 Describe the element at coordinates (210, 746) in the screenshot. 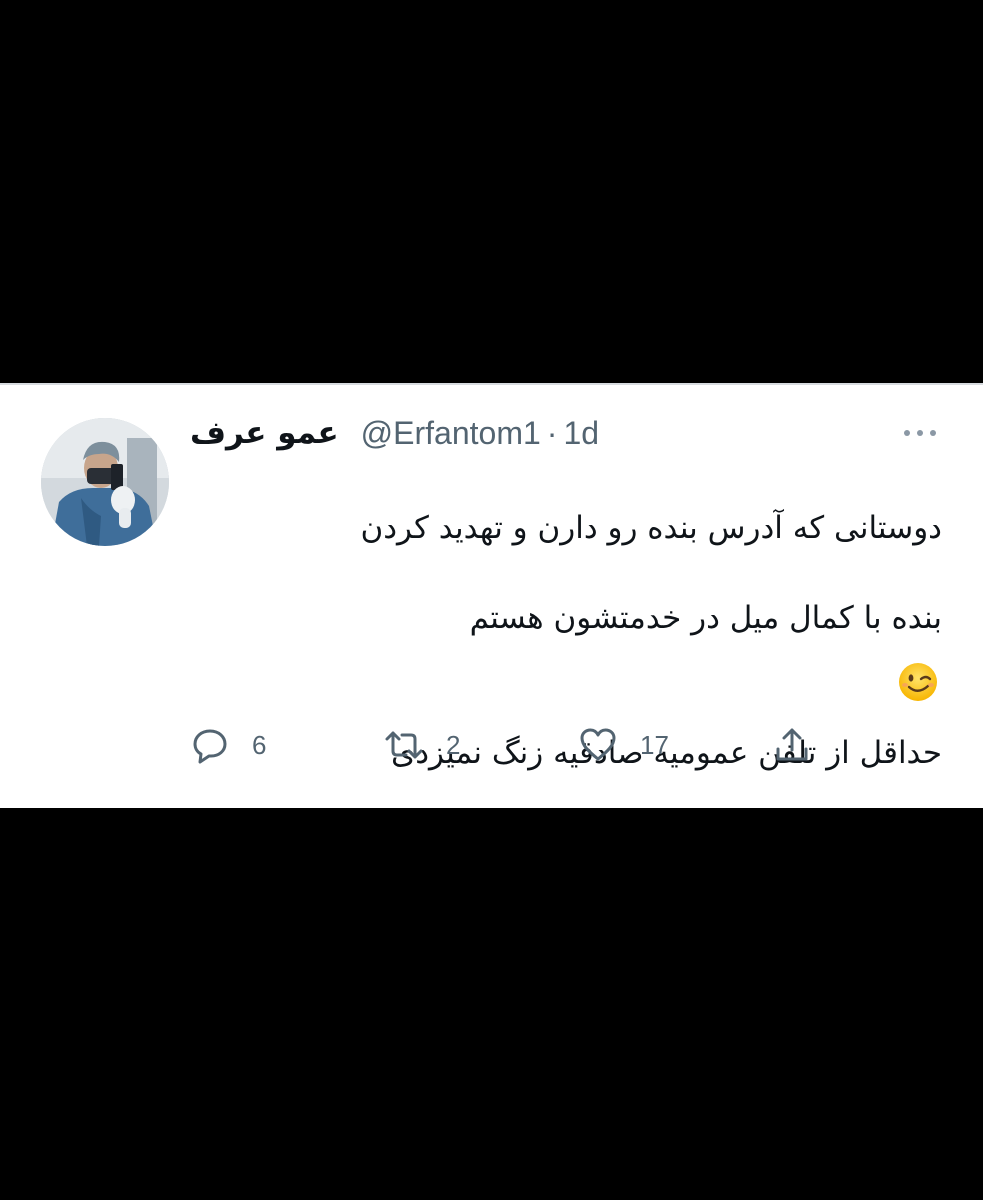

I see `reply-icon` at that location.